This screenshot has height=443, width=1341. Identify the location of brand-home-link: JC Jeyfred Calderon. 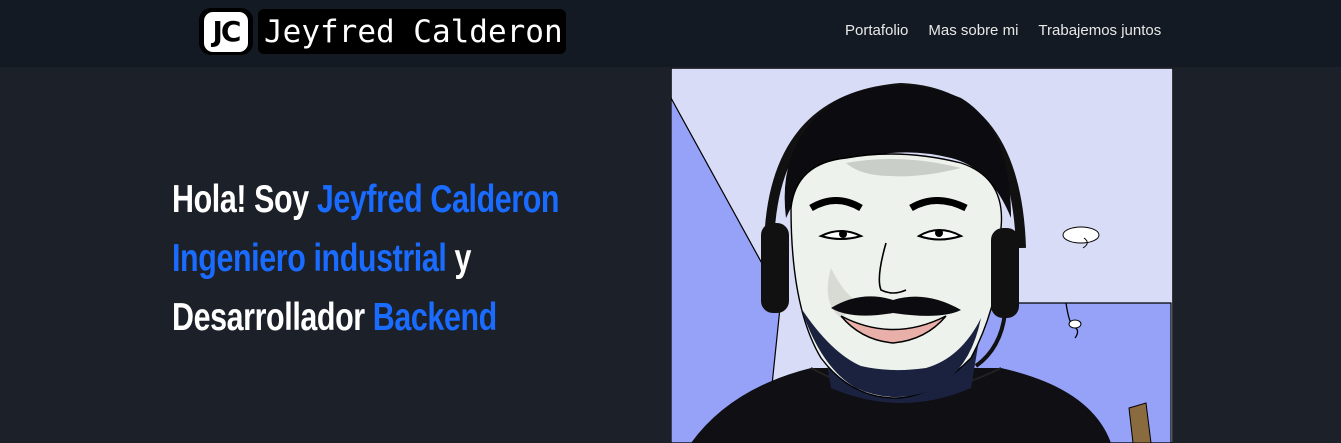
(382, 31).